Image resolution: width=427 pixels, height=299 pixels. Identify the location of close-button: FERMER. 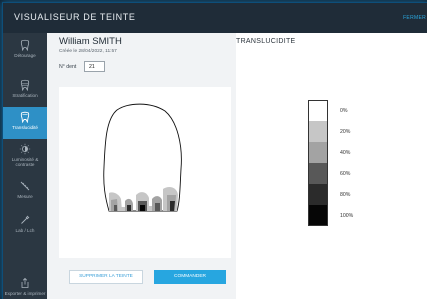
(414, 18).